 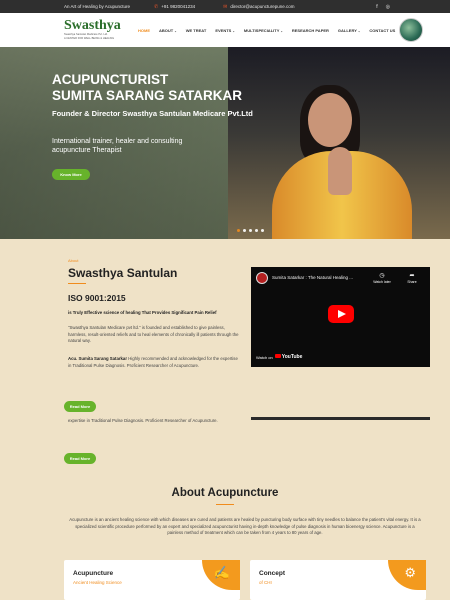 What do you see at coordinates (221, 572) in the screenshot?
I see `needle-icon: ✍` at bounding box center [221, 572].